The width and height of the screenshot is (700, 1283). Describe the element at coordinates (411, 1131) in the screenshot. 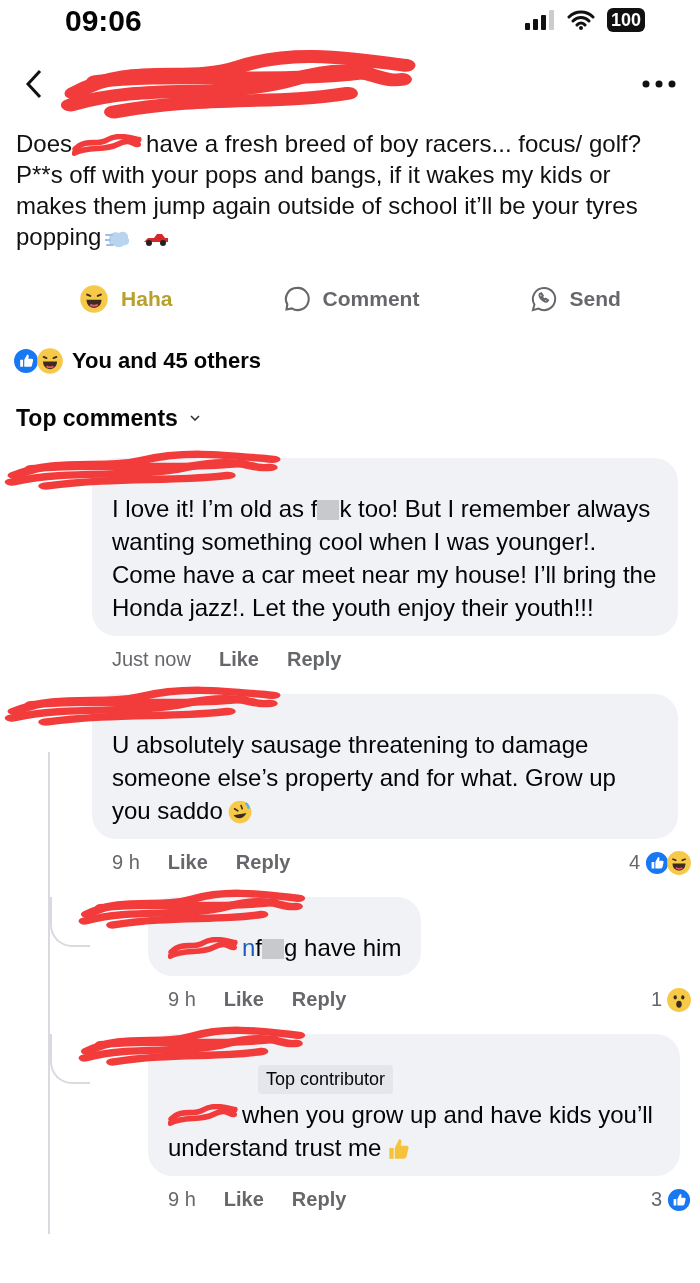

I see `comment-text: when you grow up and have kids you’ll understand trust me` at that location.